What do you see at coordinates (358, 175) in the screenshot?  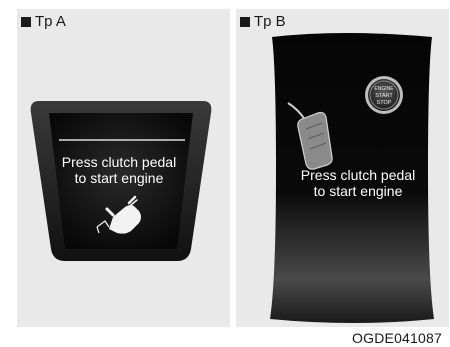 I see `type-b-message-line1: Press clutch pedal` at bounding box center [358, 175].